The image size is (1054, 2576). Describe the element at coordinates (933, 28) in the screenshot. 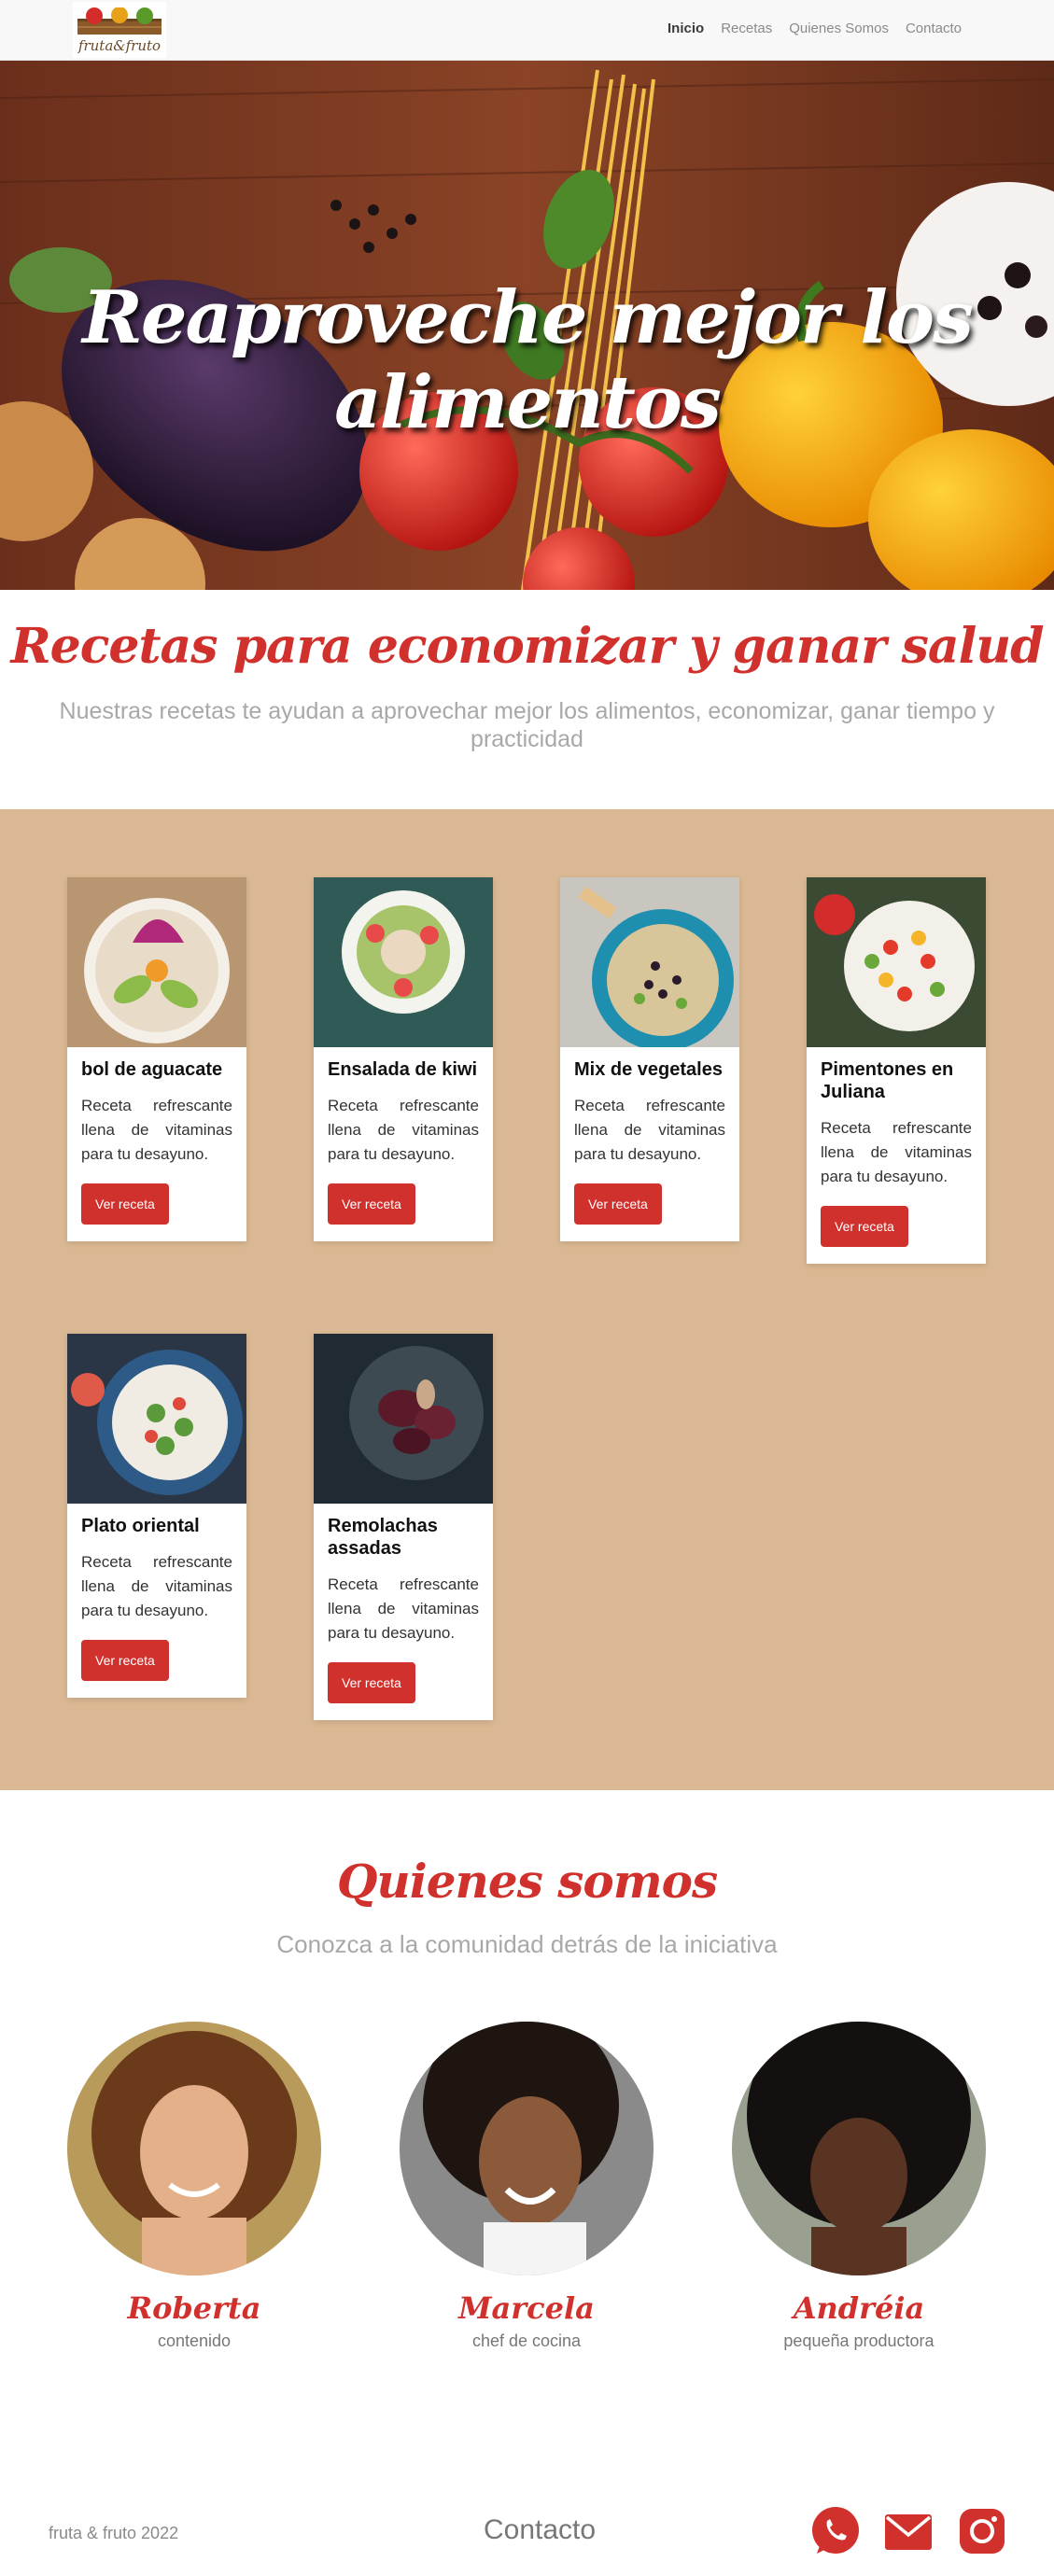

I see `nav-link-contacto: Contacto` at that location.